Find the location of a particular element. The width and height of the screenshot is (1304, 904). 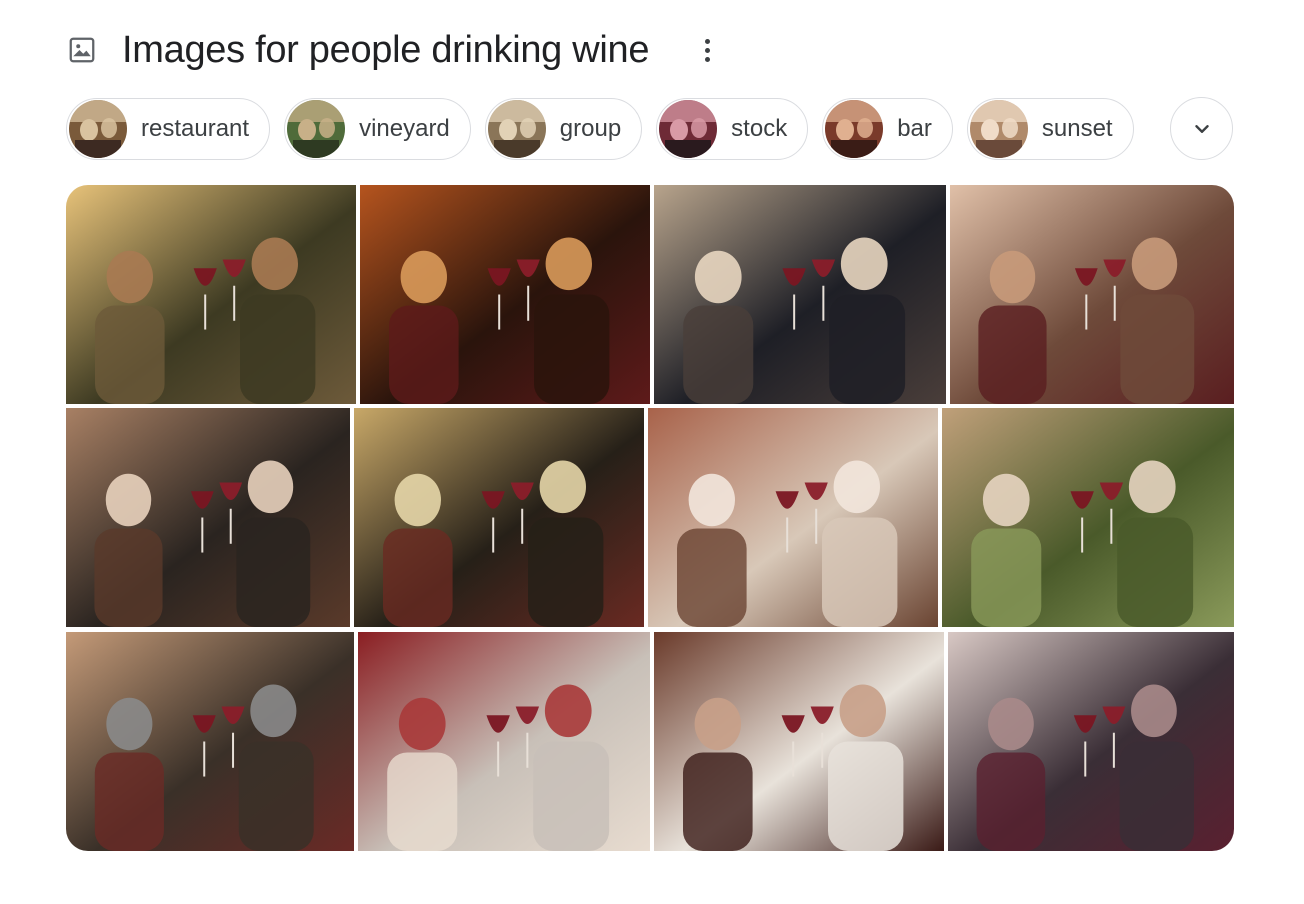

chip-stock: stock is located at coordinates (732, 129).